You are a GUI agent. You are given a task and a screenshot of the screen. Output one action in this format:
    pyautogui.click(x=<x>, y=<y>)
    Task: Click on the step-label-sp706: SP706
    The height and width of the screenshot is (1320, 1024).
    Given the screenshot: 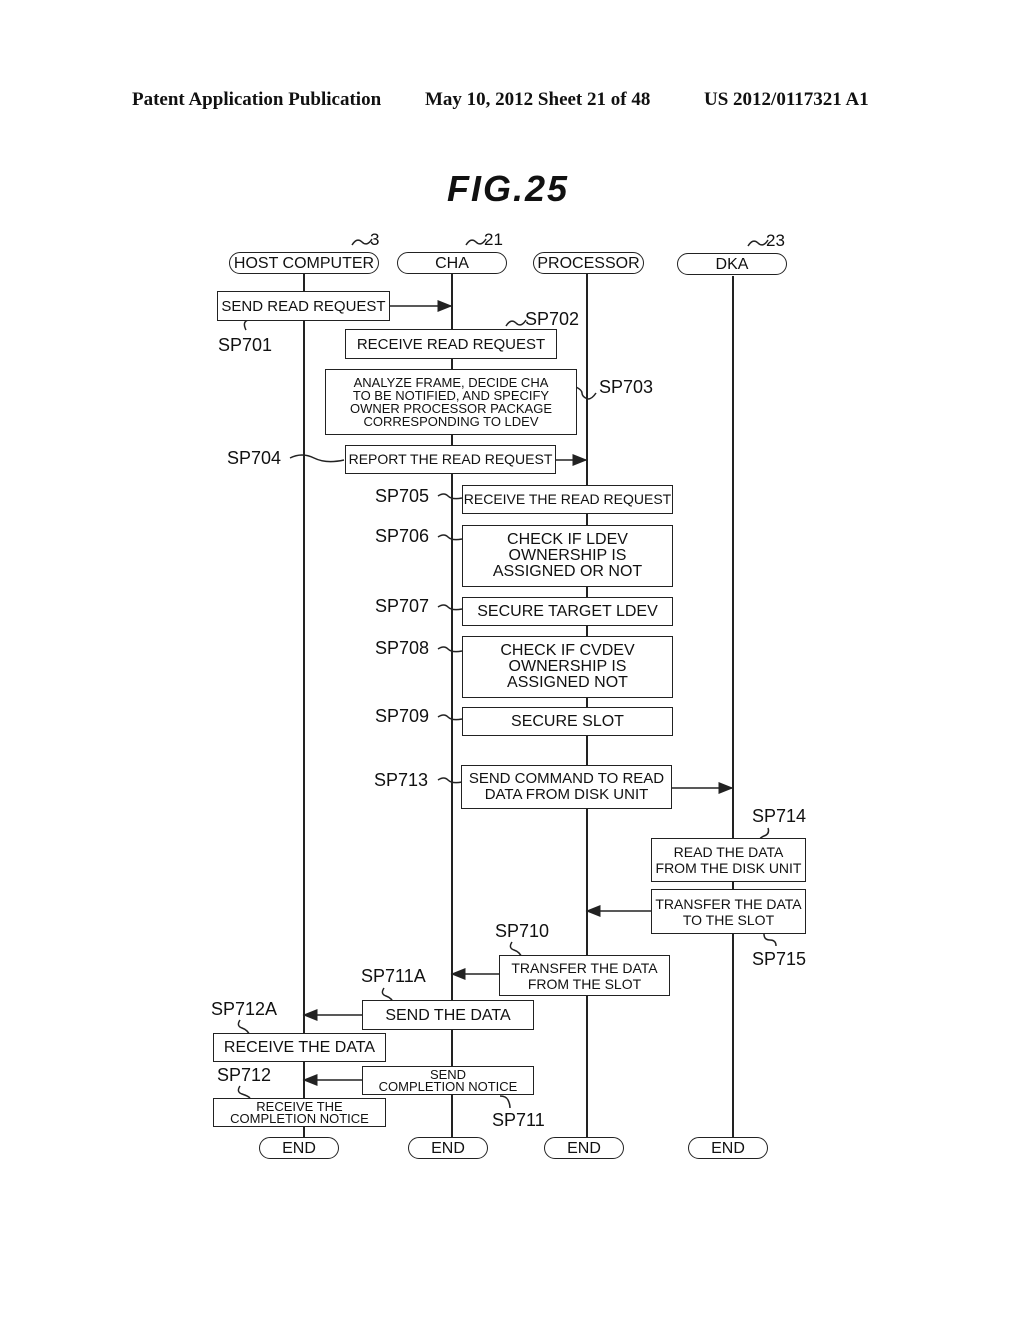 What is the action you would take?
    pyautogui.click(x=402, y=536)
    